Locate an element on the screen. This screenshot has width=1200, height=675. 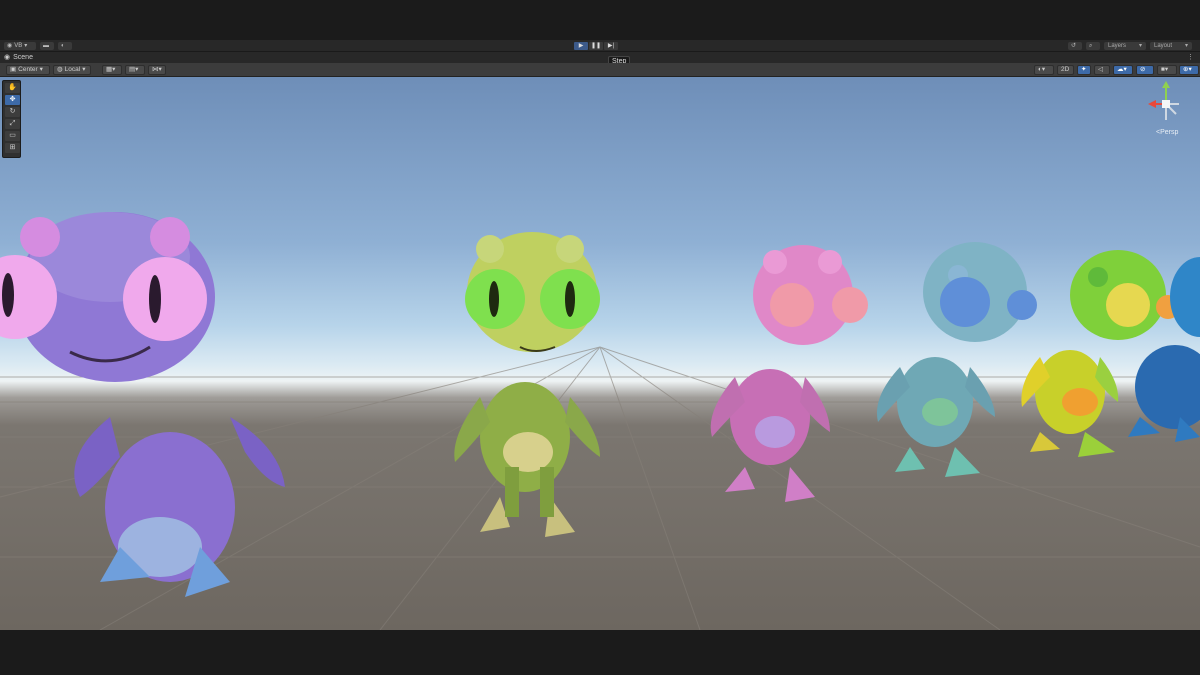
history-icon: ↺ is located at coordinates (1074, 46).